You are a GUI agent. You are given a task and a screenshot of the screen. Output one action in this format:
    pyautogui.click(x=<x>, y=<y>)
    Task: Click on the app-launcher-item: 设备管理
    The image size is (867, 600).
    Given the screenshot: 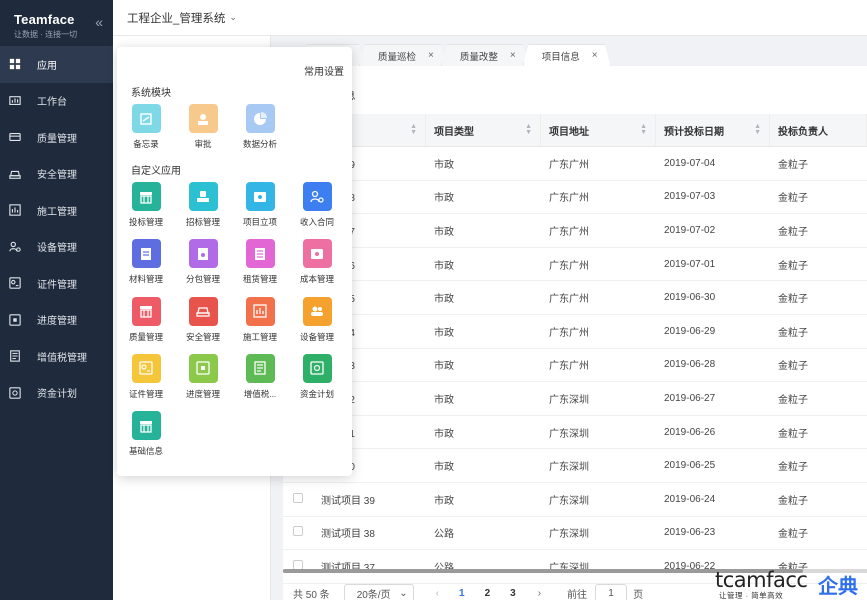 What is the action you would take?
    pyautogui.click(x=317, y=319)
    